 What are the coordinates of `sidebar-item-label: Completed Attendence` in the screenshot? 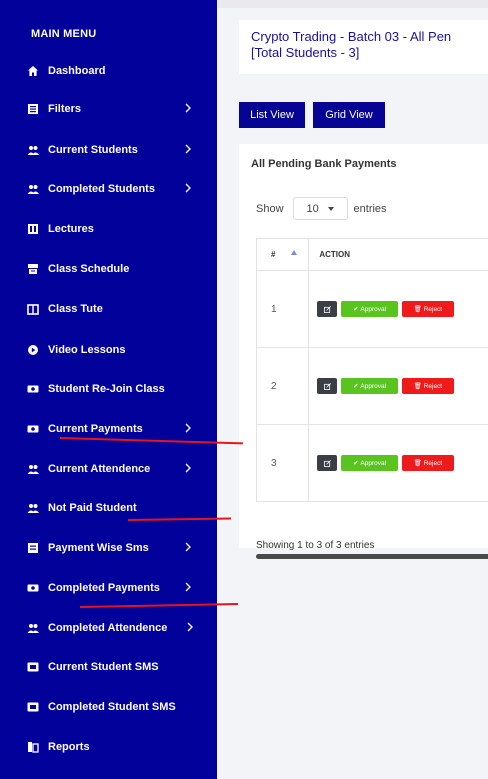 It's located at (108, 628).